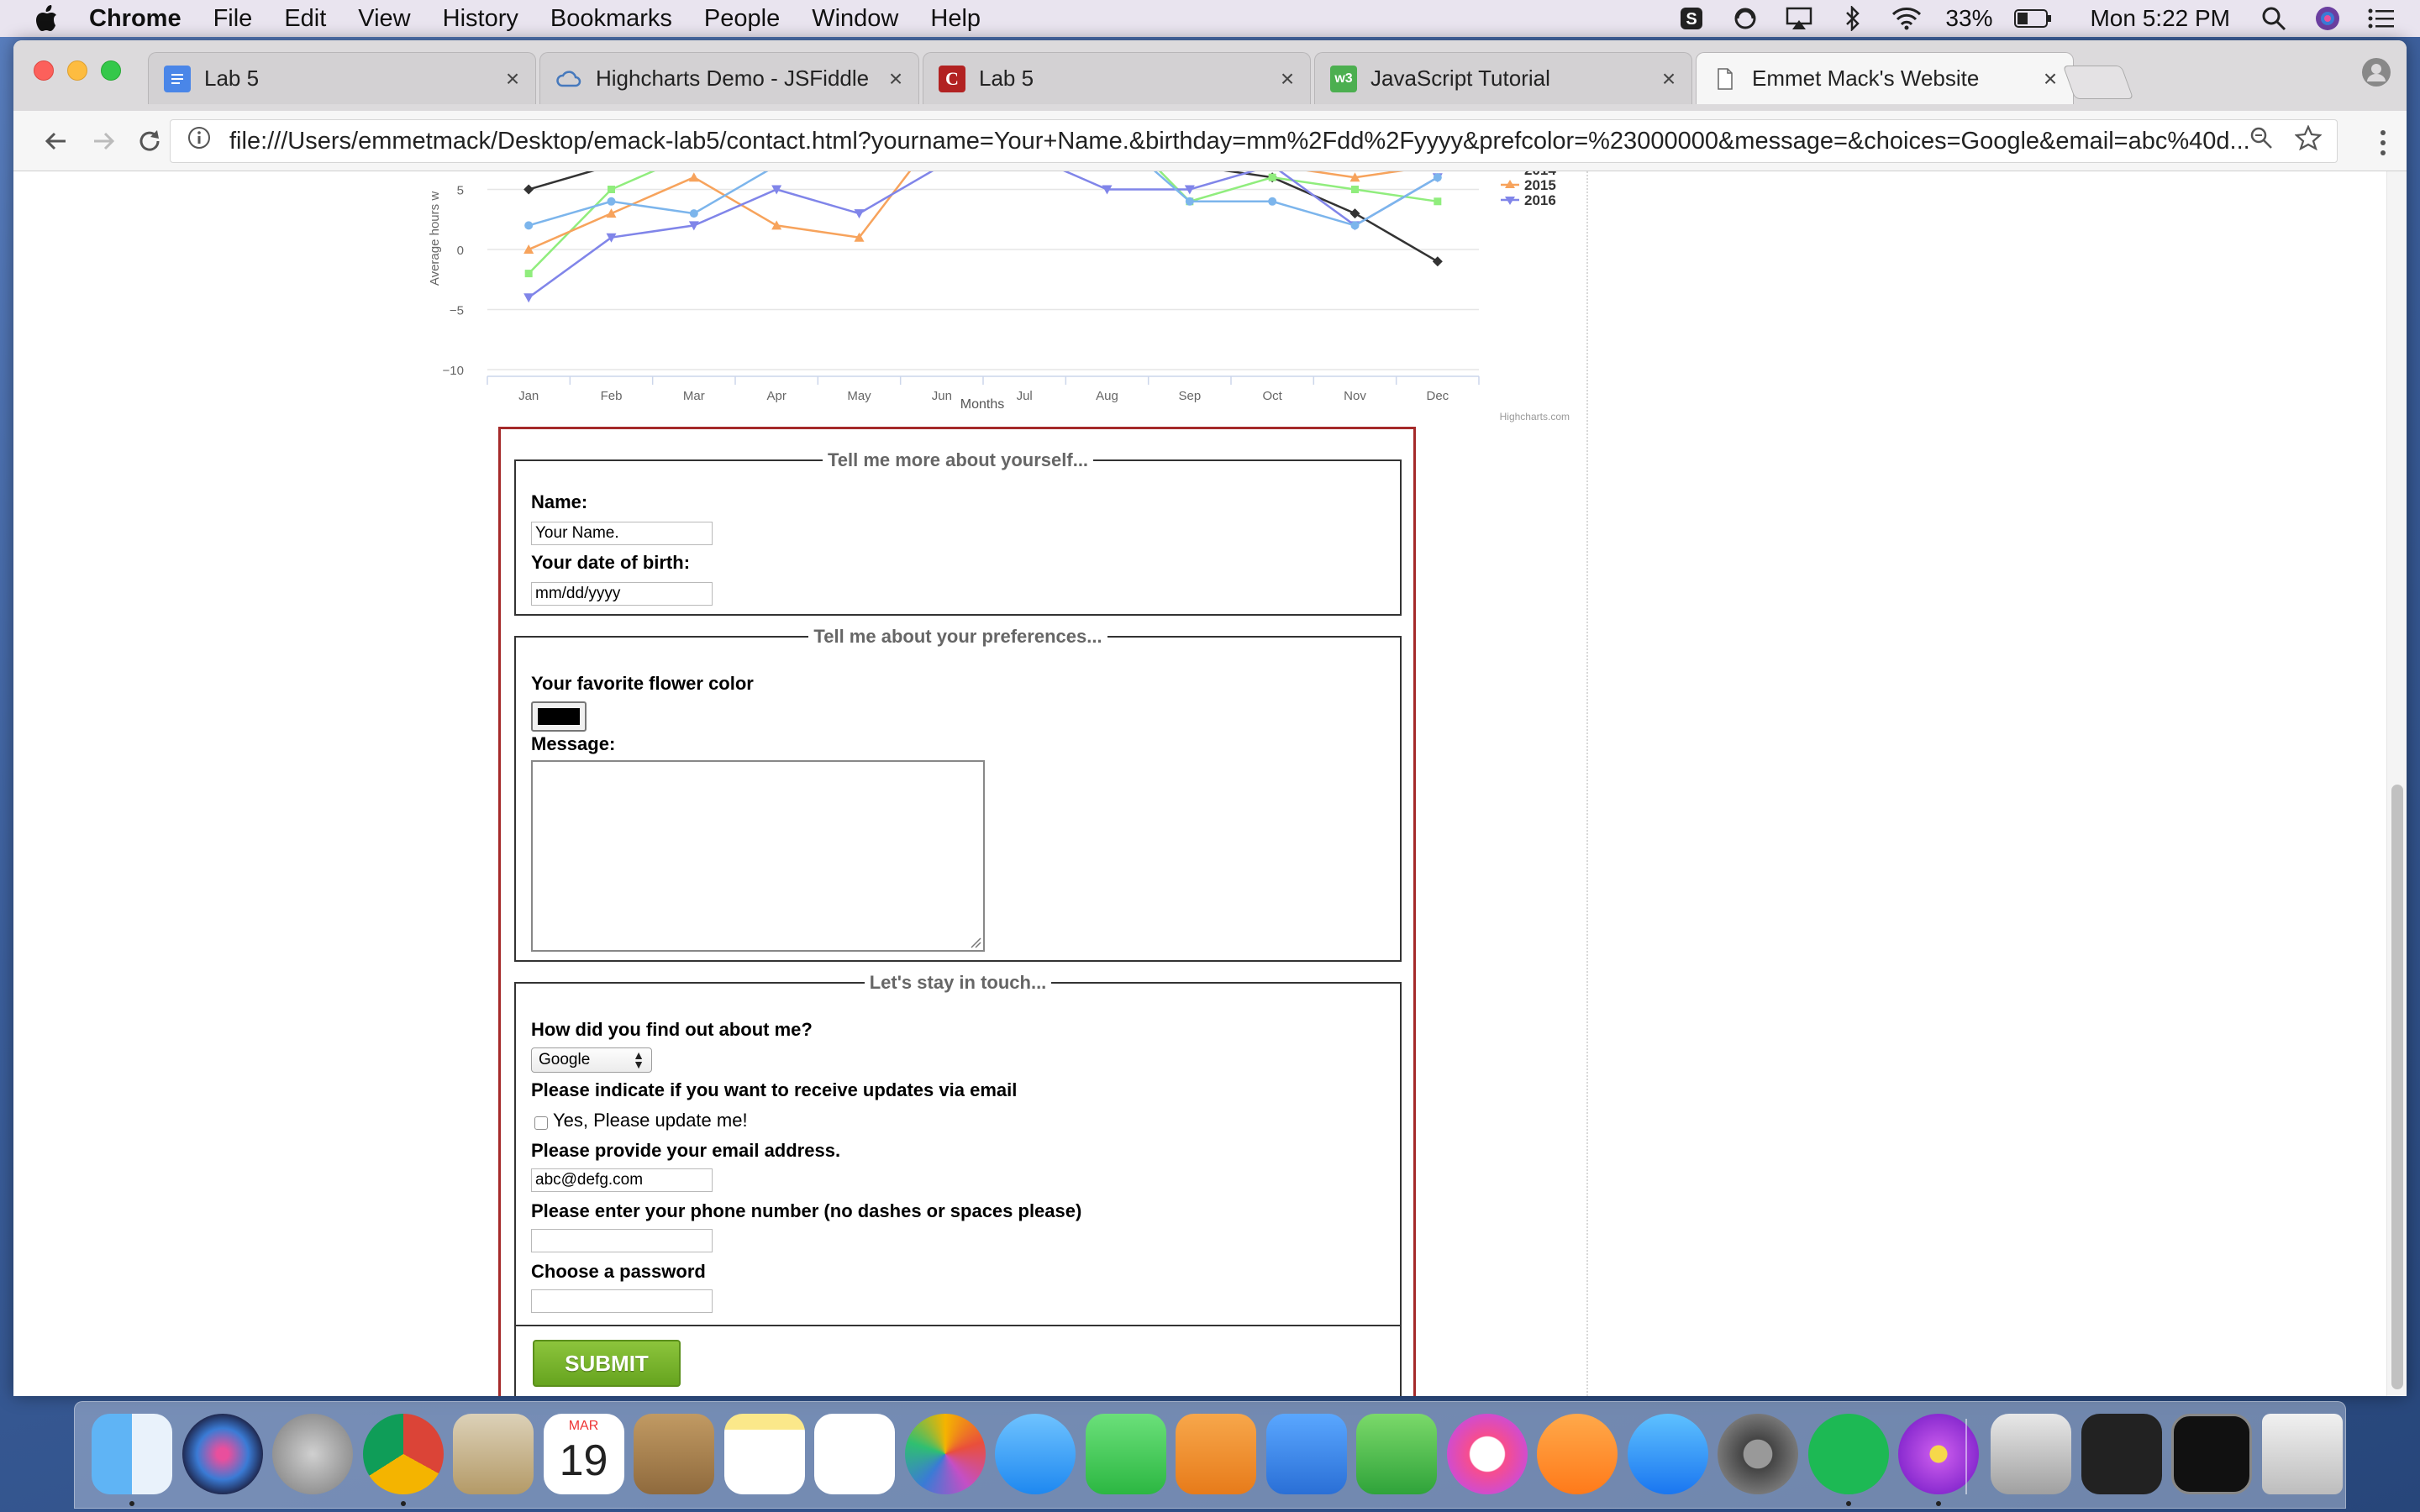 Image resolution: width=2420 pixels, height=1512 pixels. Describe the element at coordinates (607, 1363) in the screenshot. I see `submit-button: SUBMIT` at that location.